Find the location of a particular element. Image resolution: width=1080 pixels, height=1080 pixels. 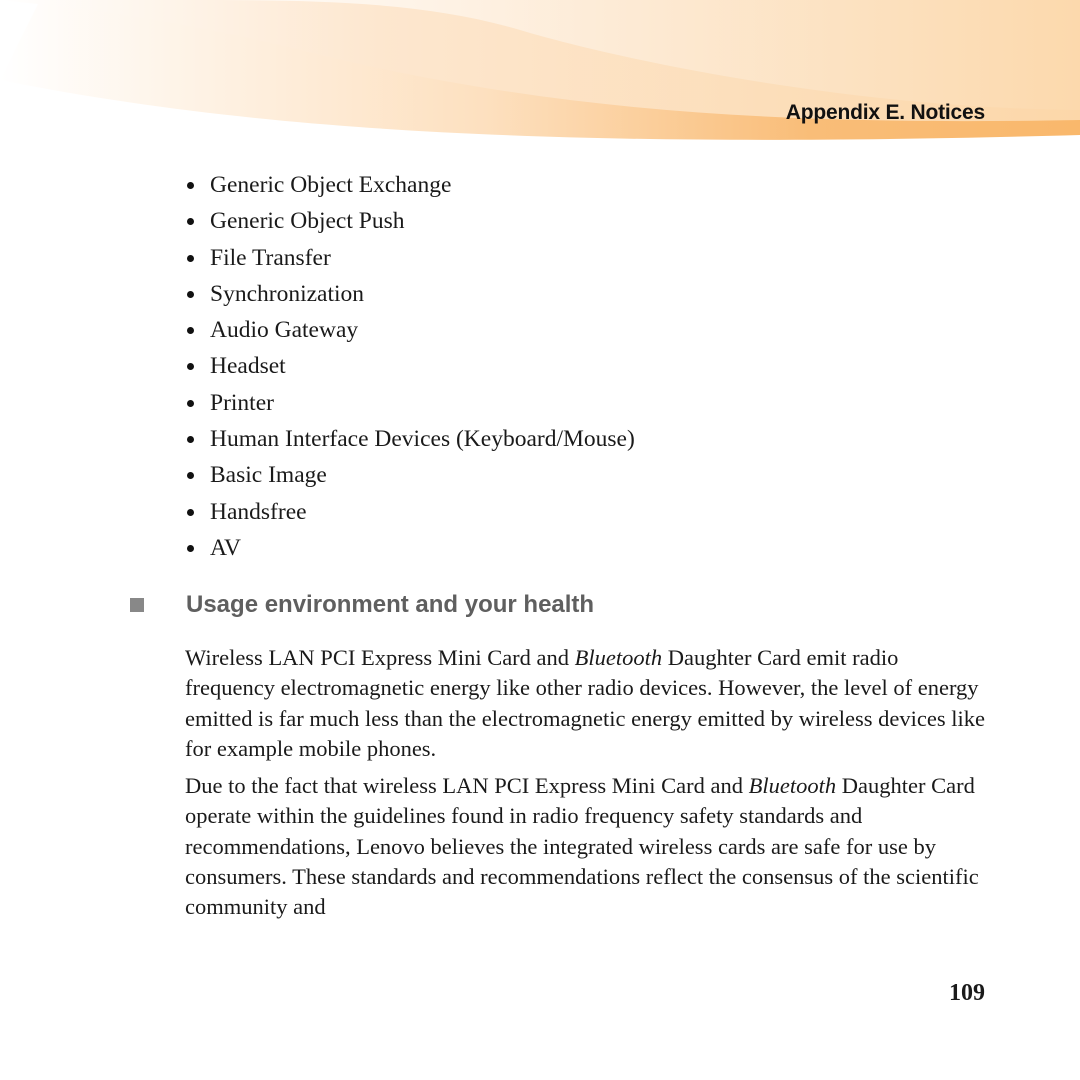

list-item: Basic Image is located at coordinates (410, 475).